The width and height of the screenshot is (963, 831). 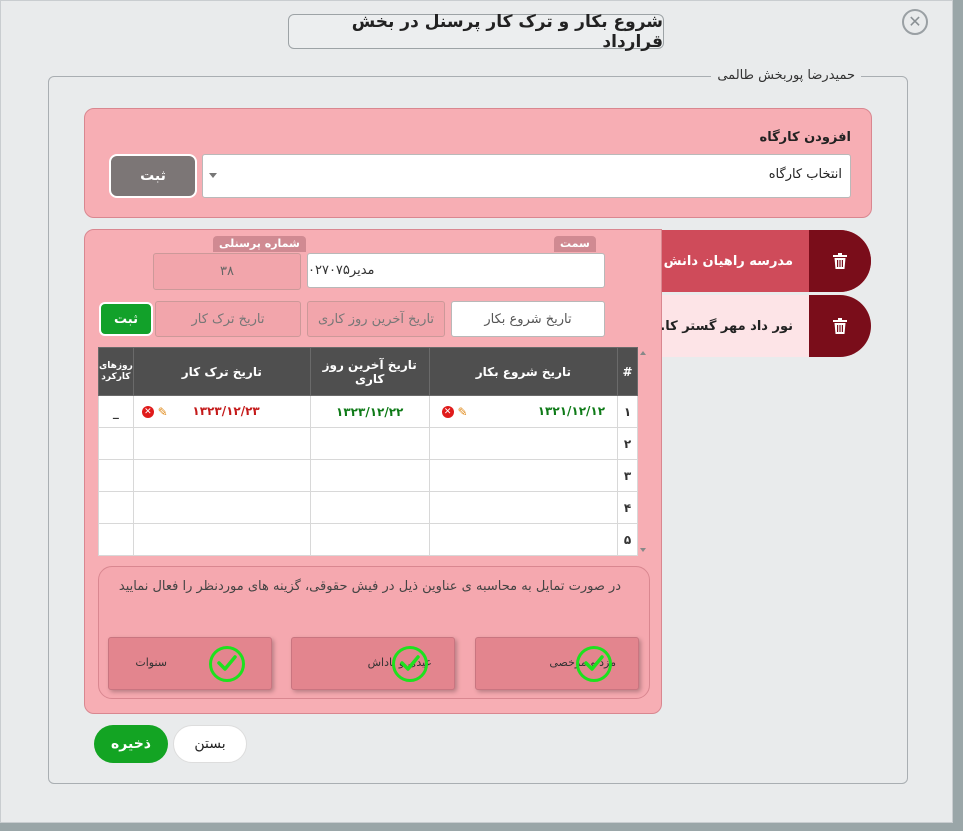 What do you see at coordinates (126, 319) in the screenshot?
I see `submit-dates-button: ثبت` at bounding box center [126, 319].